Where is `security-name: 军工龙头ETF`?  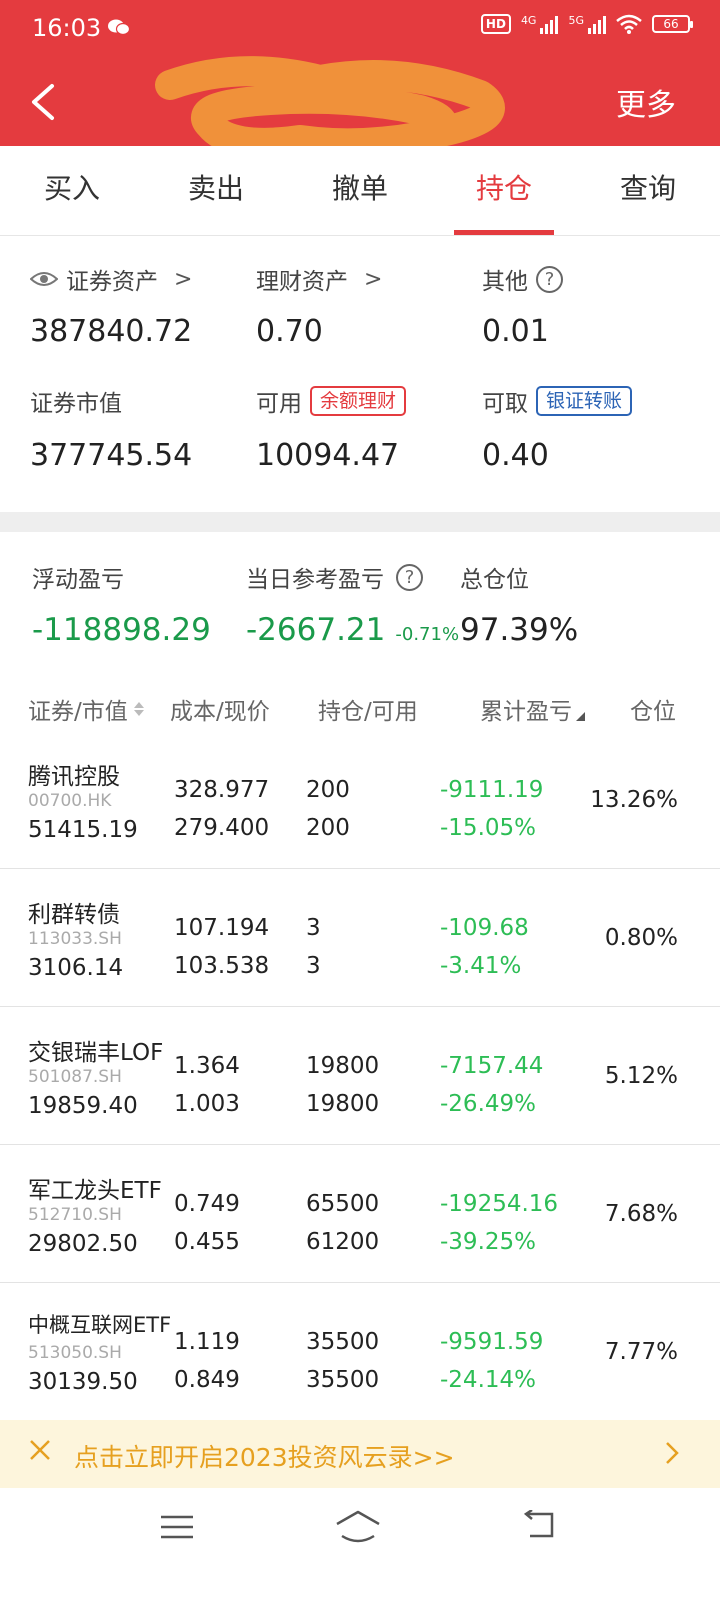 security-name: 军工龙头ETF is located at coordinates (95, 1191).